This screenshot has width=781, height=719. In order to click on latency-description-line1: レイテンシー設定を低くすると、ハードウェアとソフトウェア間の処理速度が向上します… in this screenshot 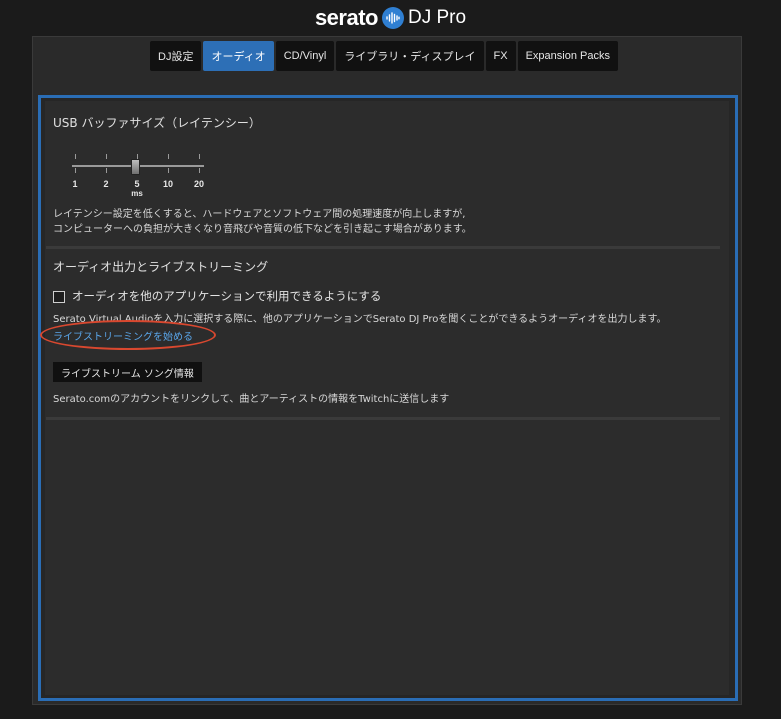, I will do `click(259, 214)`.